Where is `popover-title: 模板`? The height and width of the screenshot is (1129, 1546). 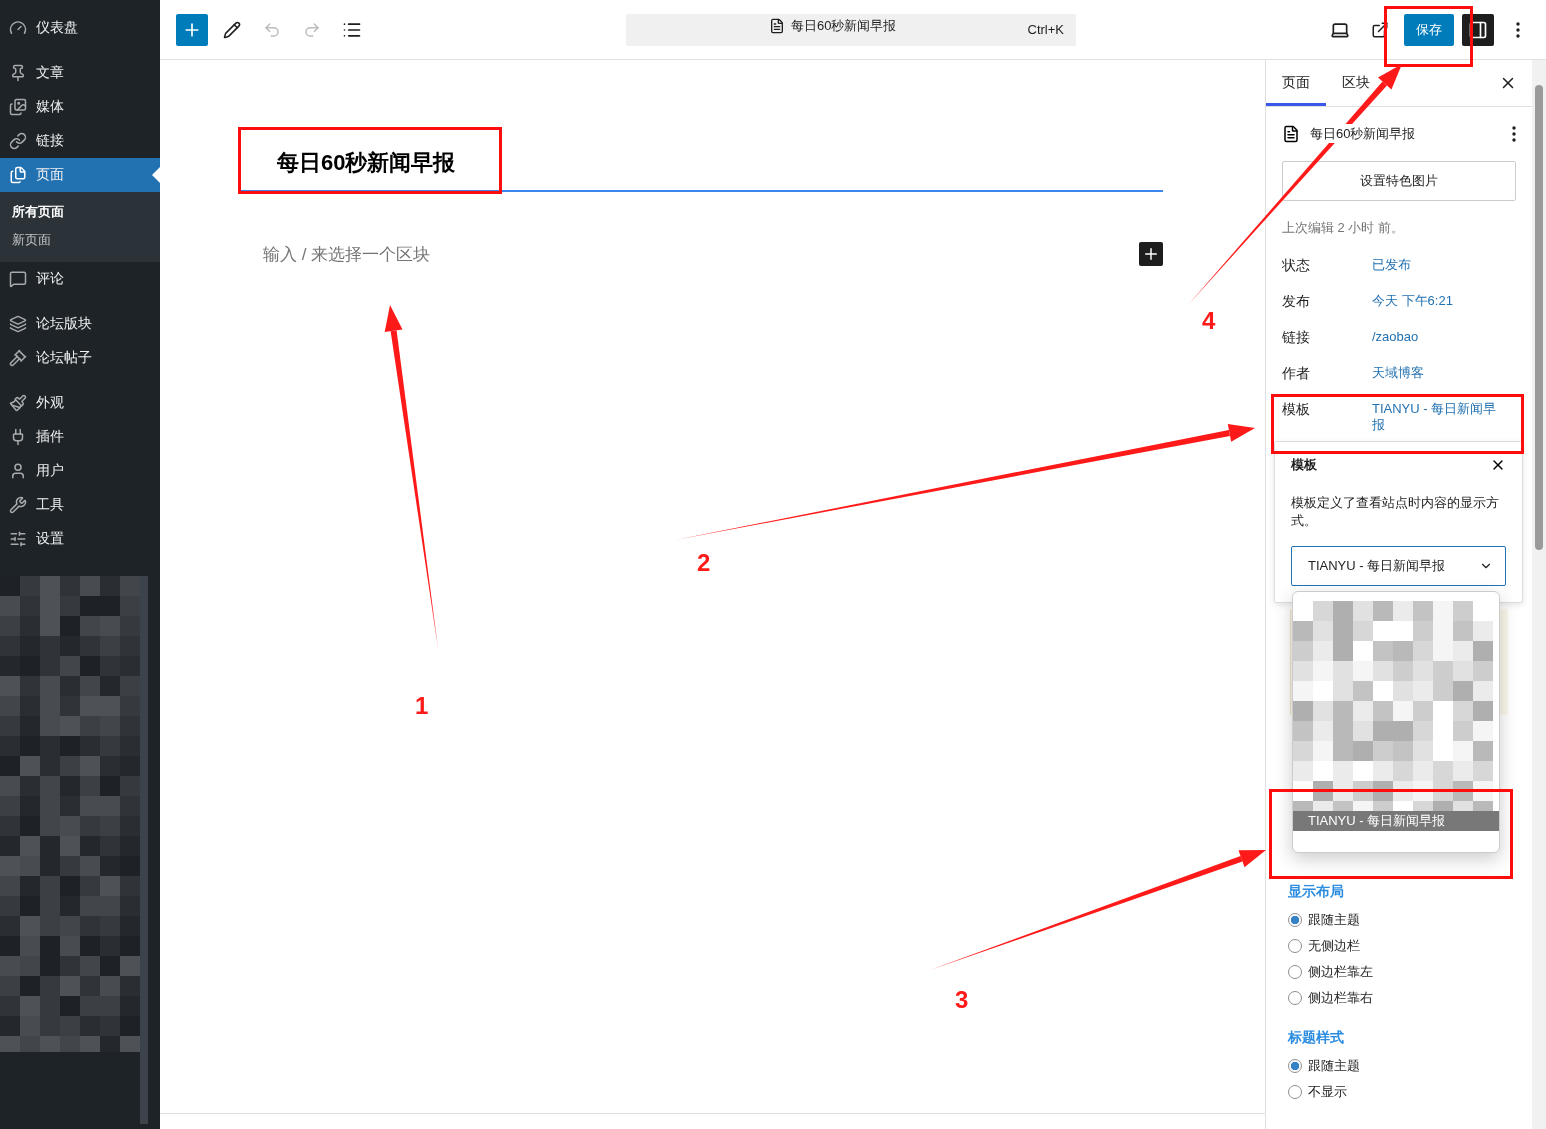
popover-title: 模板 is located at coordinates (1304, 465).